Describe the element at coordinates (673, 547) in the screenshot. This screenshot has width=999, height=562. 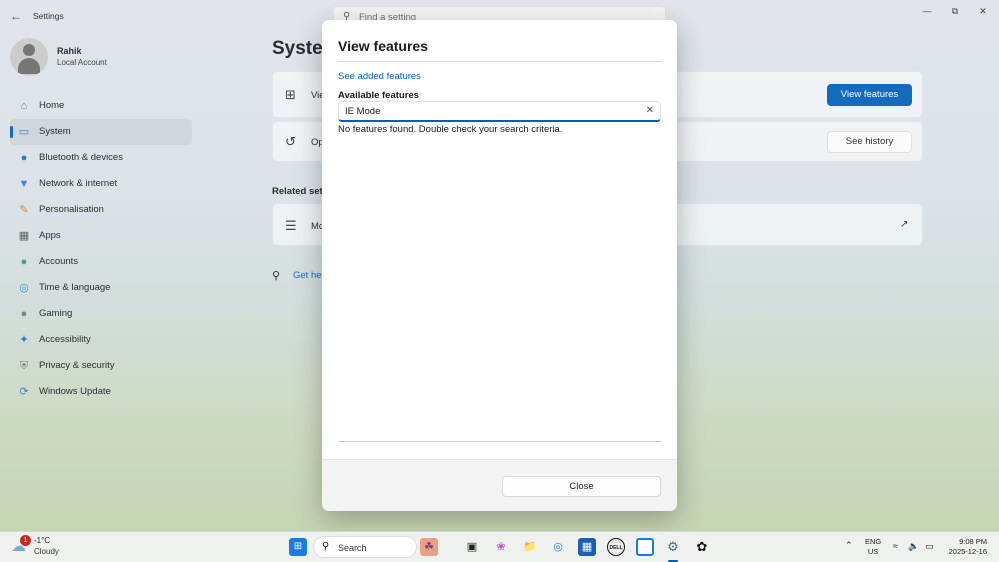
I see `settings-gear-icon: ⚙` at that location.